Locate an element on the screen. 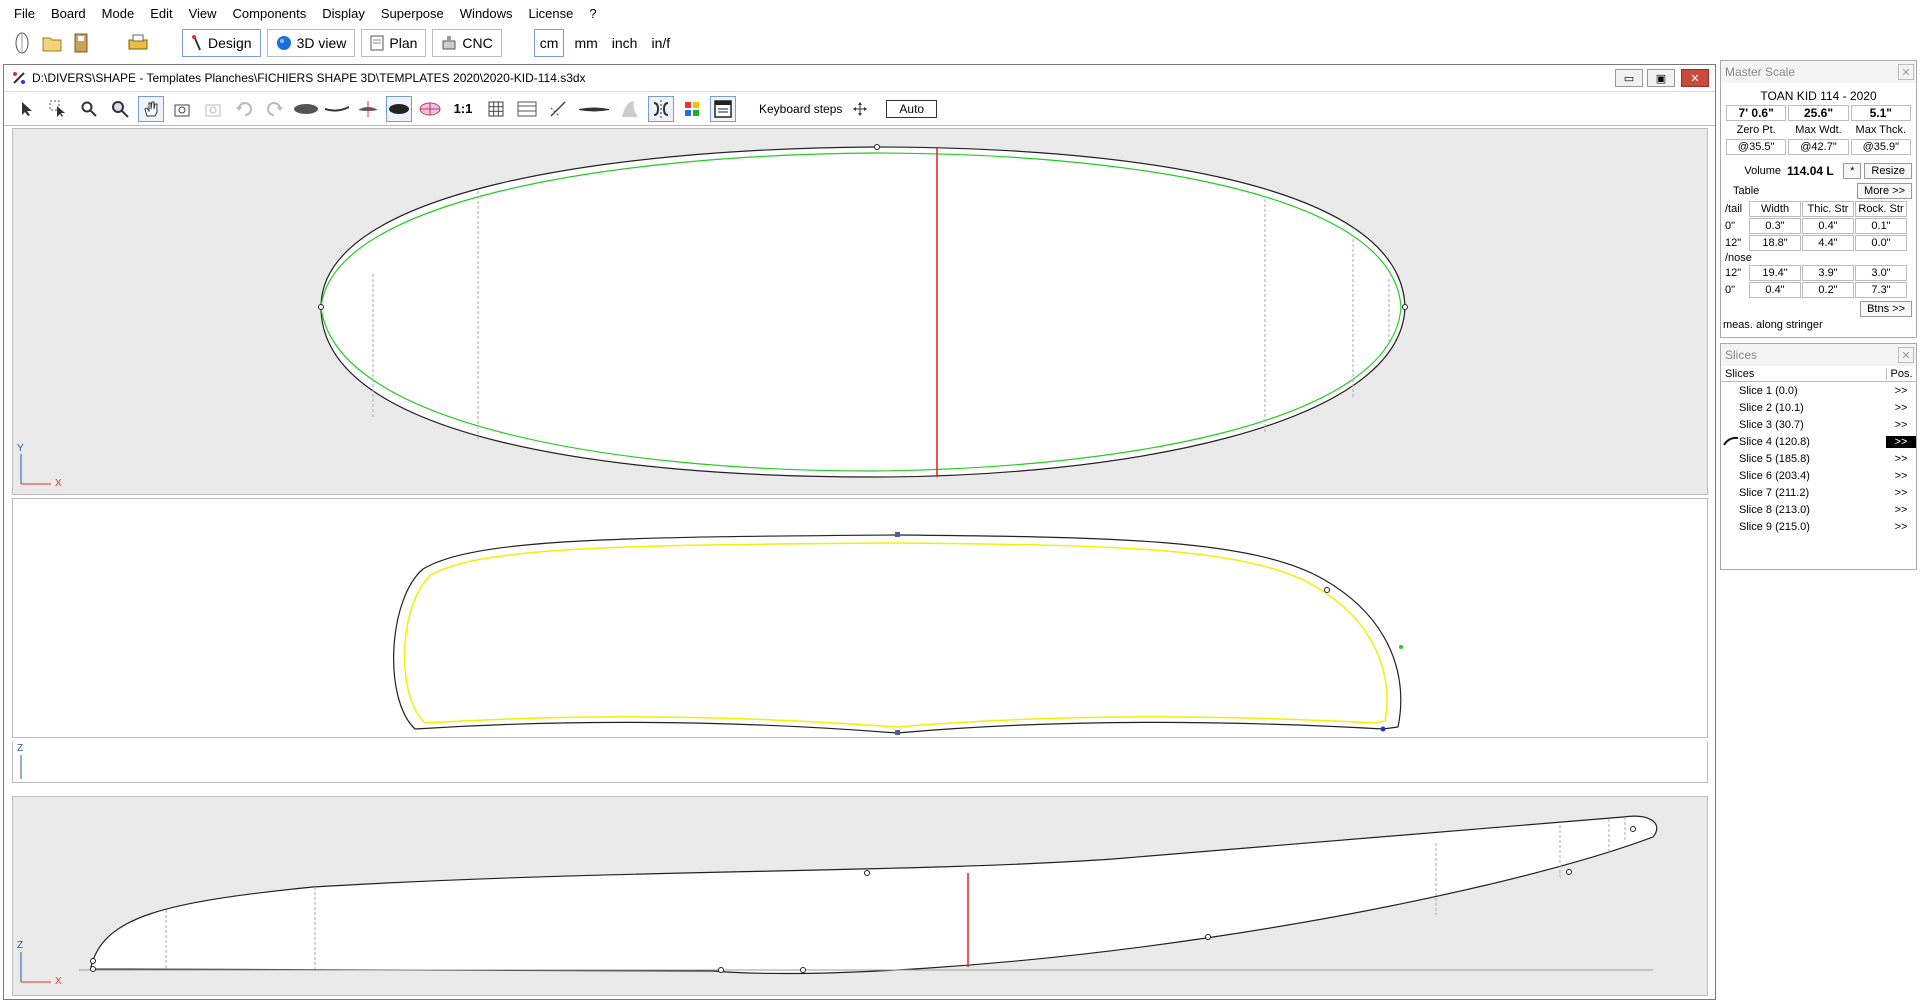 This screenshot has height=1002, width=1920. save-icon is located at coordinates (82, 43).